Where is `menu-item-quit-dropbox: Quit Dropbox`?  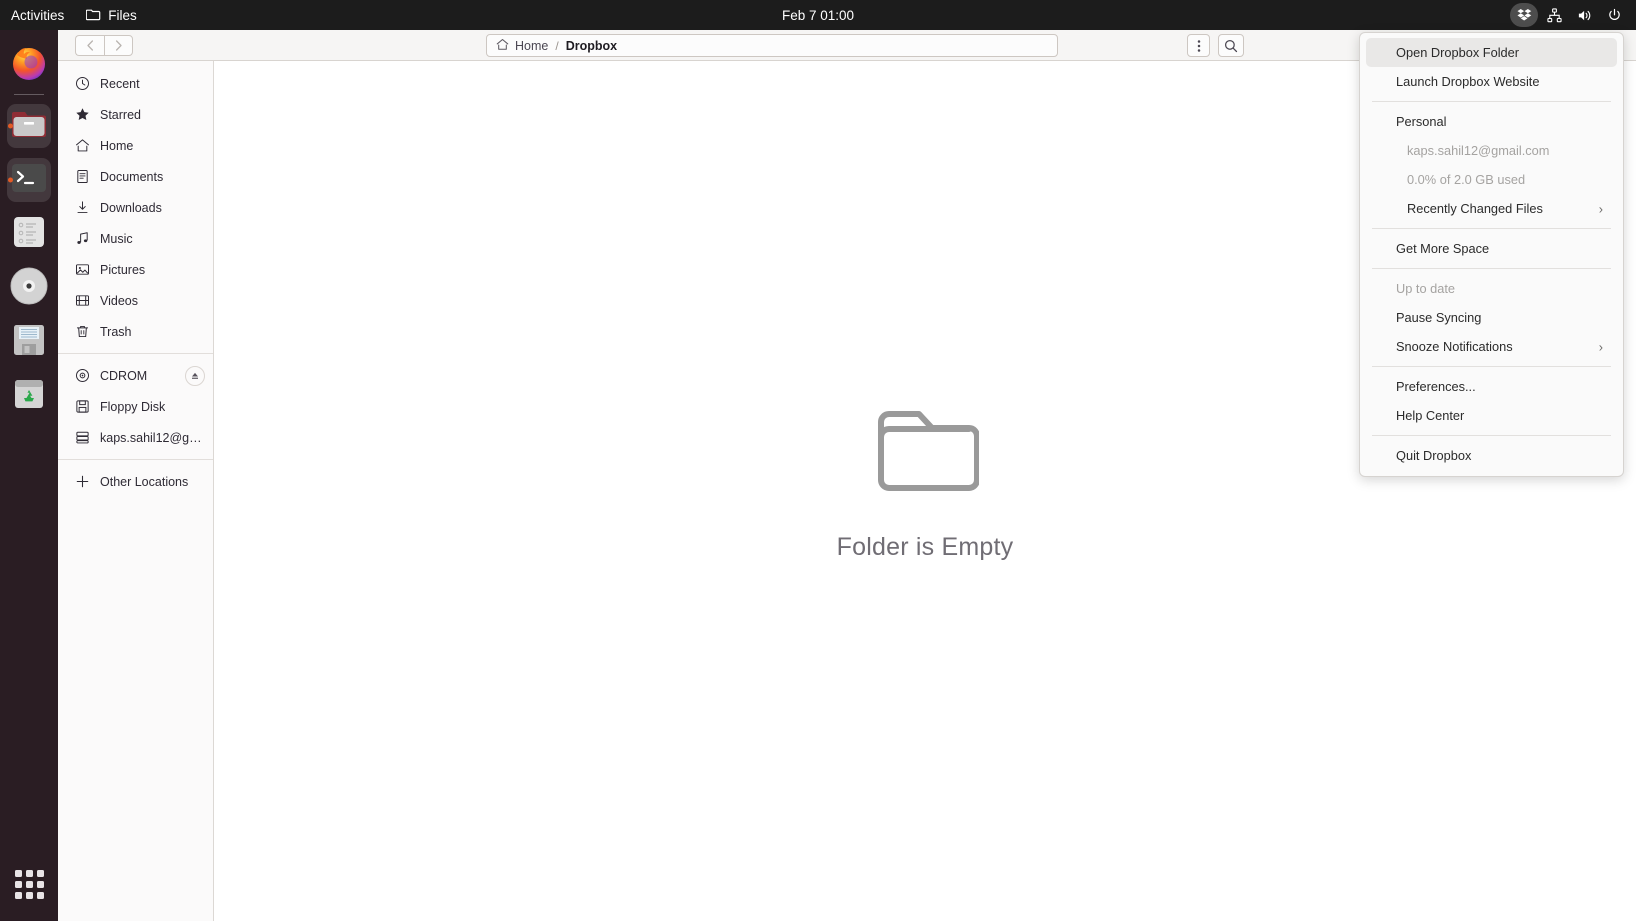
menu-item-quit-dropbox: Quit Dropbox is located at coordinates (1491, 455).